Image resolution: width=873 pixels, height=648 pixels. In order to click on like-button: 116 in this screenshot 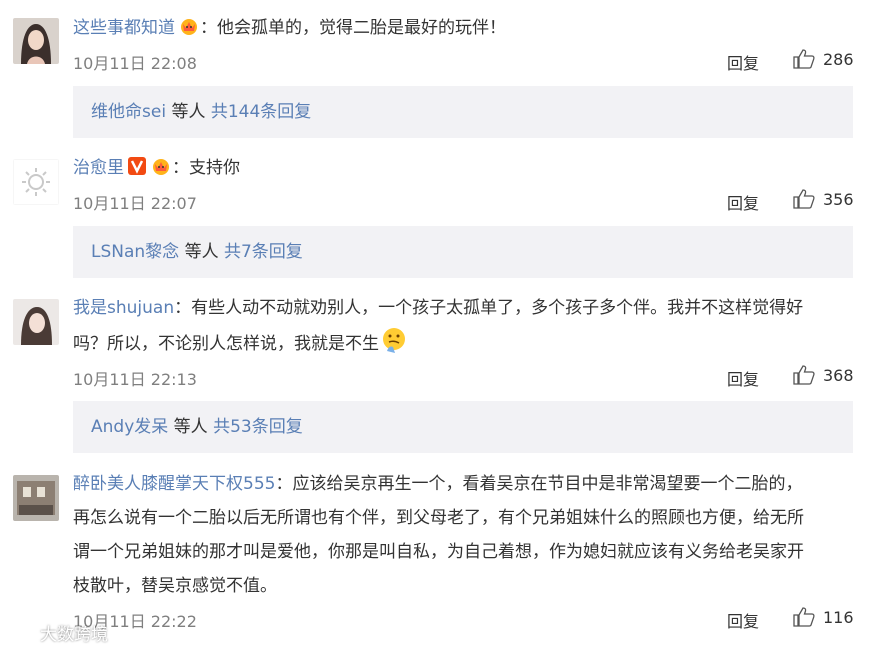, I will do `click(823, 617)`.